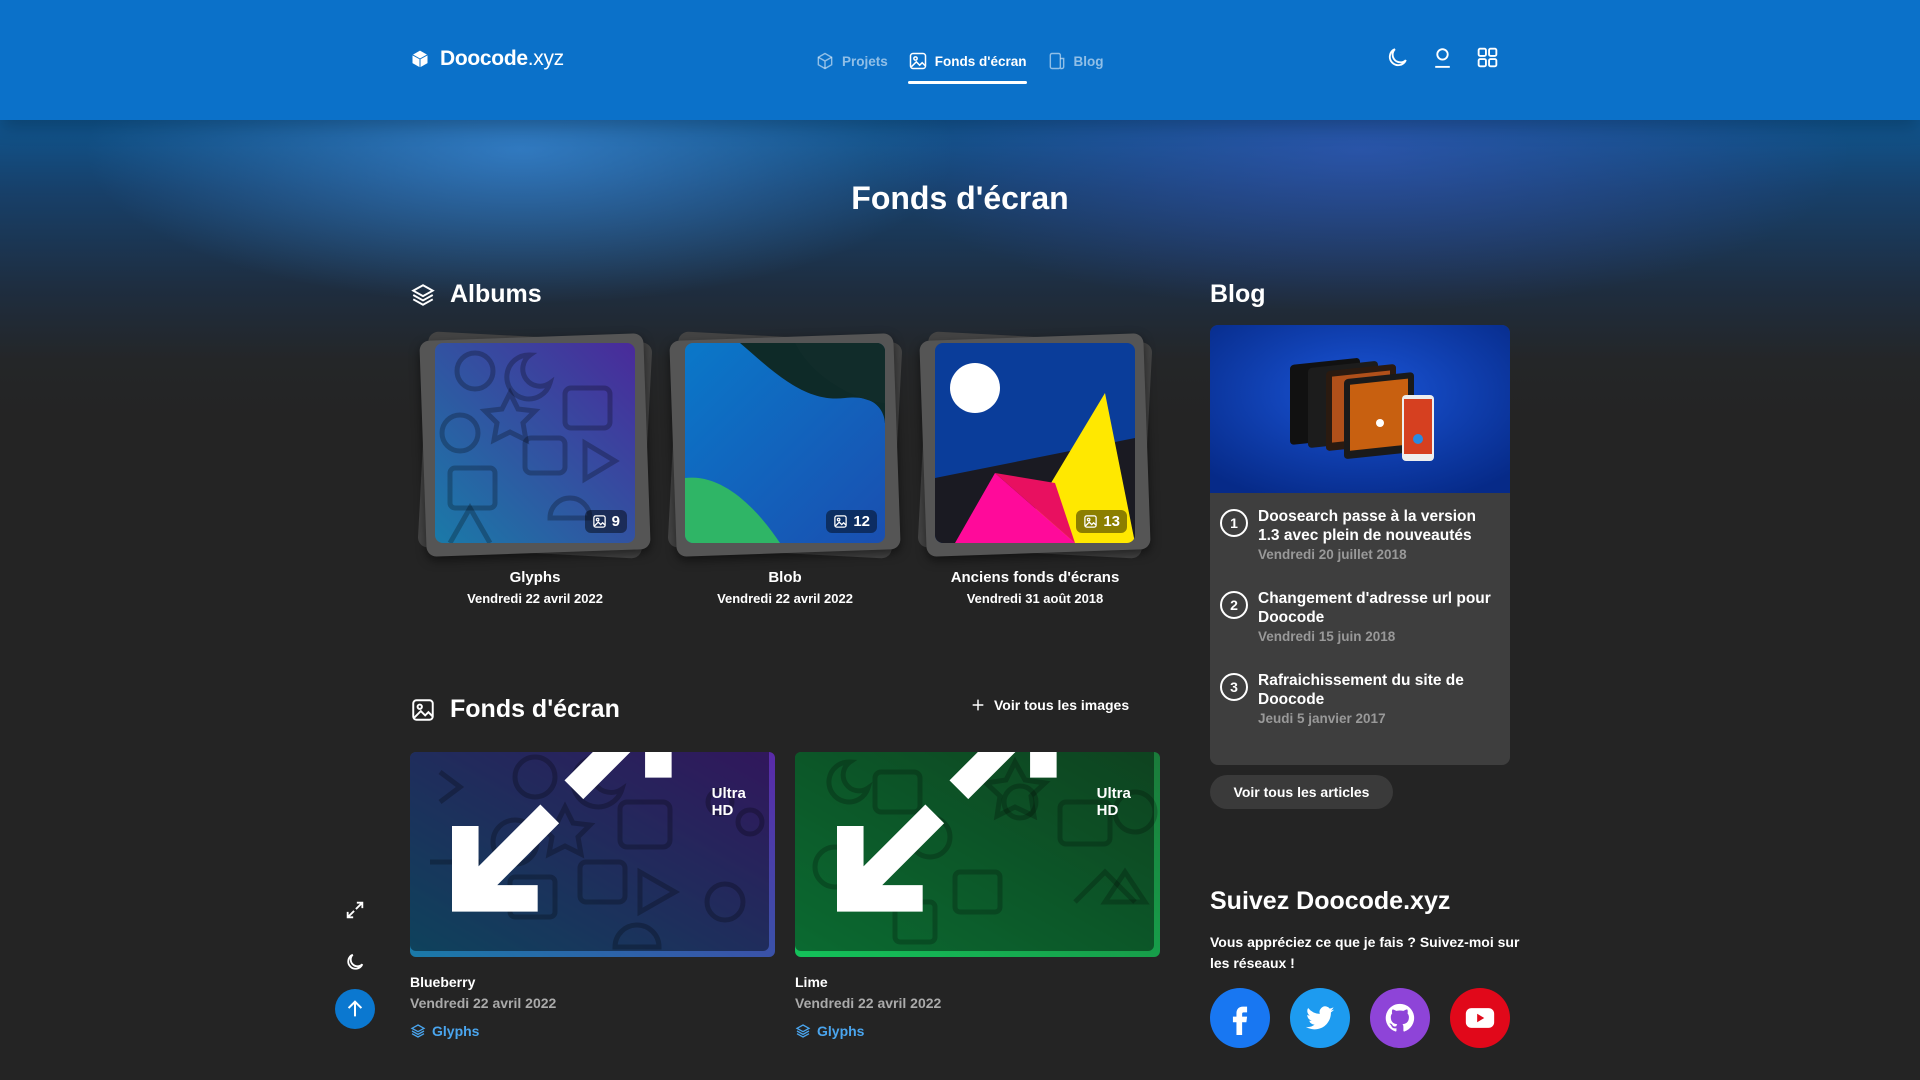 This screenshot has height=1080, width=1920. I want to click on github-link, so click(1400, 1018).